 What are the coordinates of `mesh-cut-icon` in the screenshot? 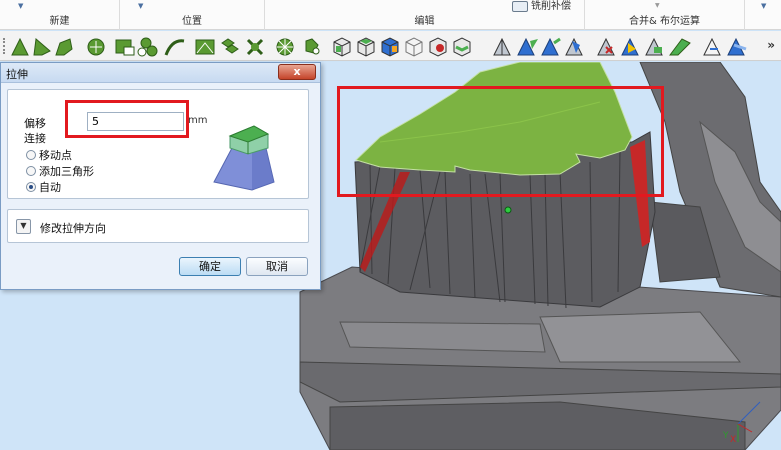 It's located at (712, 46).